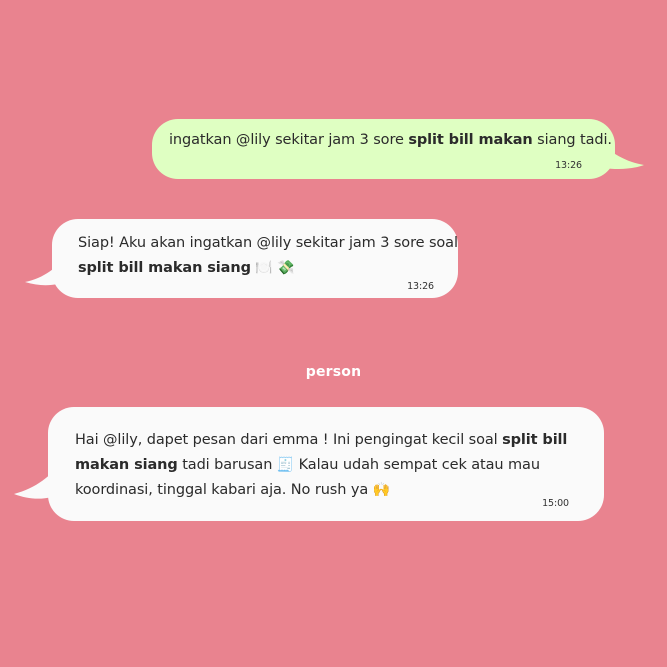 This screenshot has height=667, width=667. Describe the element at coordinates (286, 268) in the screenshot. I see `money-wings-icon: 💸` at that location.